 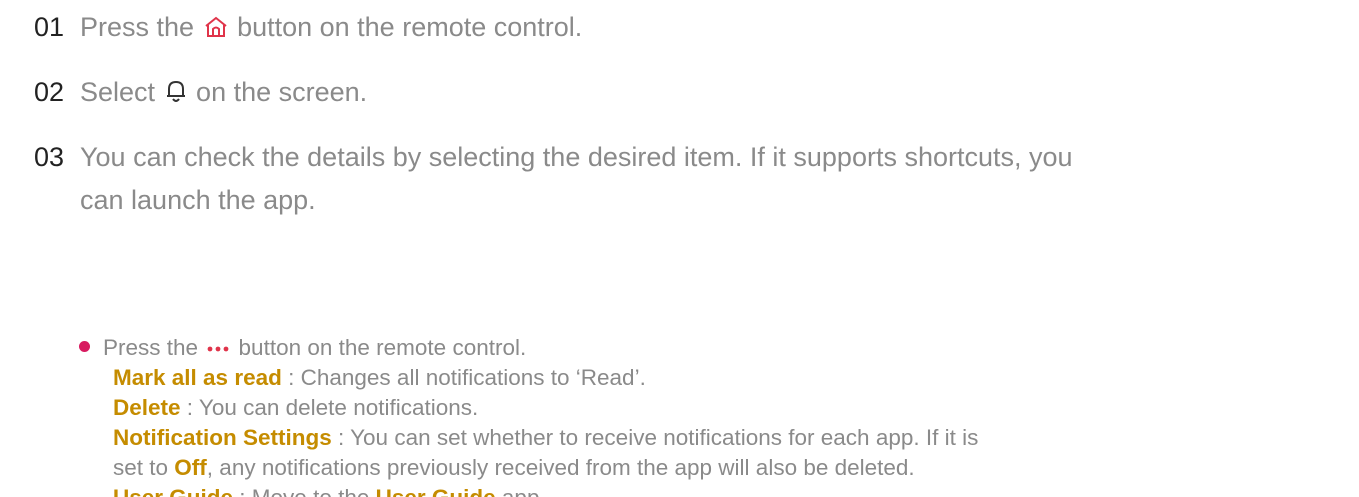 What do you see at coordinates (144, 467) in the screenshot?
I see `option-desc-before: set to` at bounding box center [144, 467].